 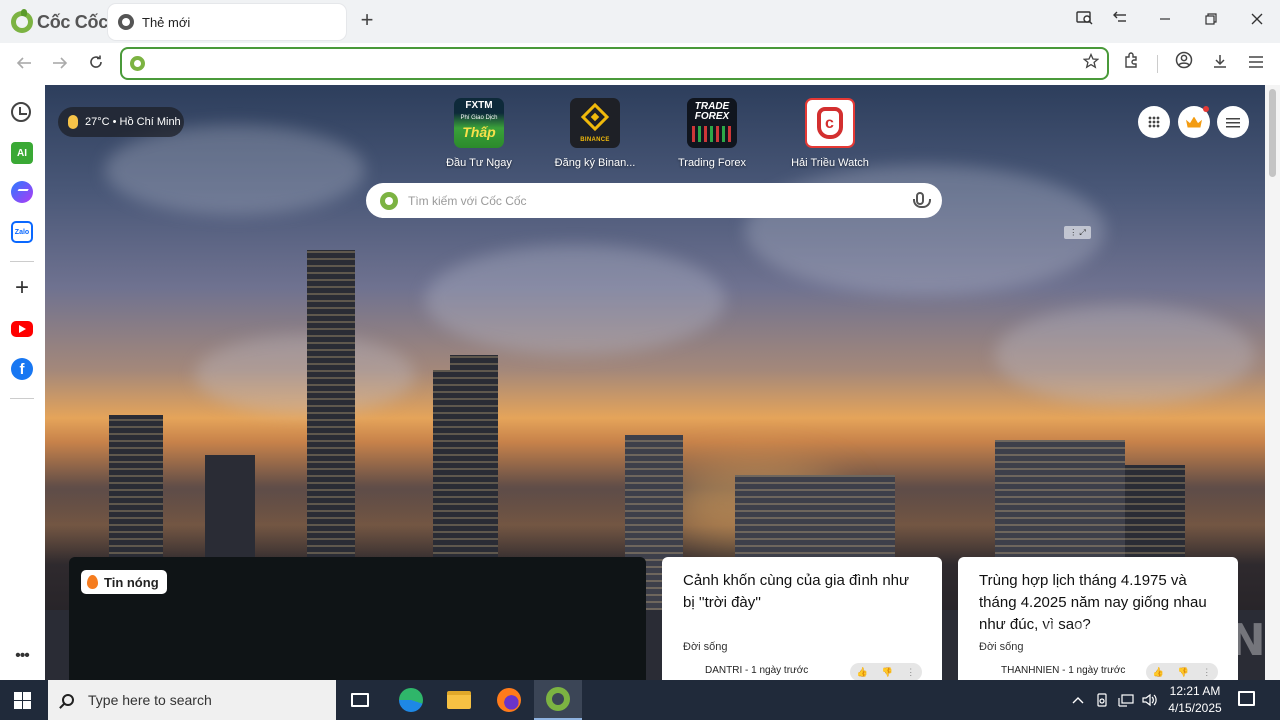 I want to click on tile-text: Phí Giao Dịch, so click(x=479, y=118).